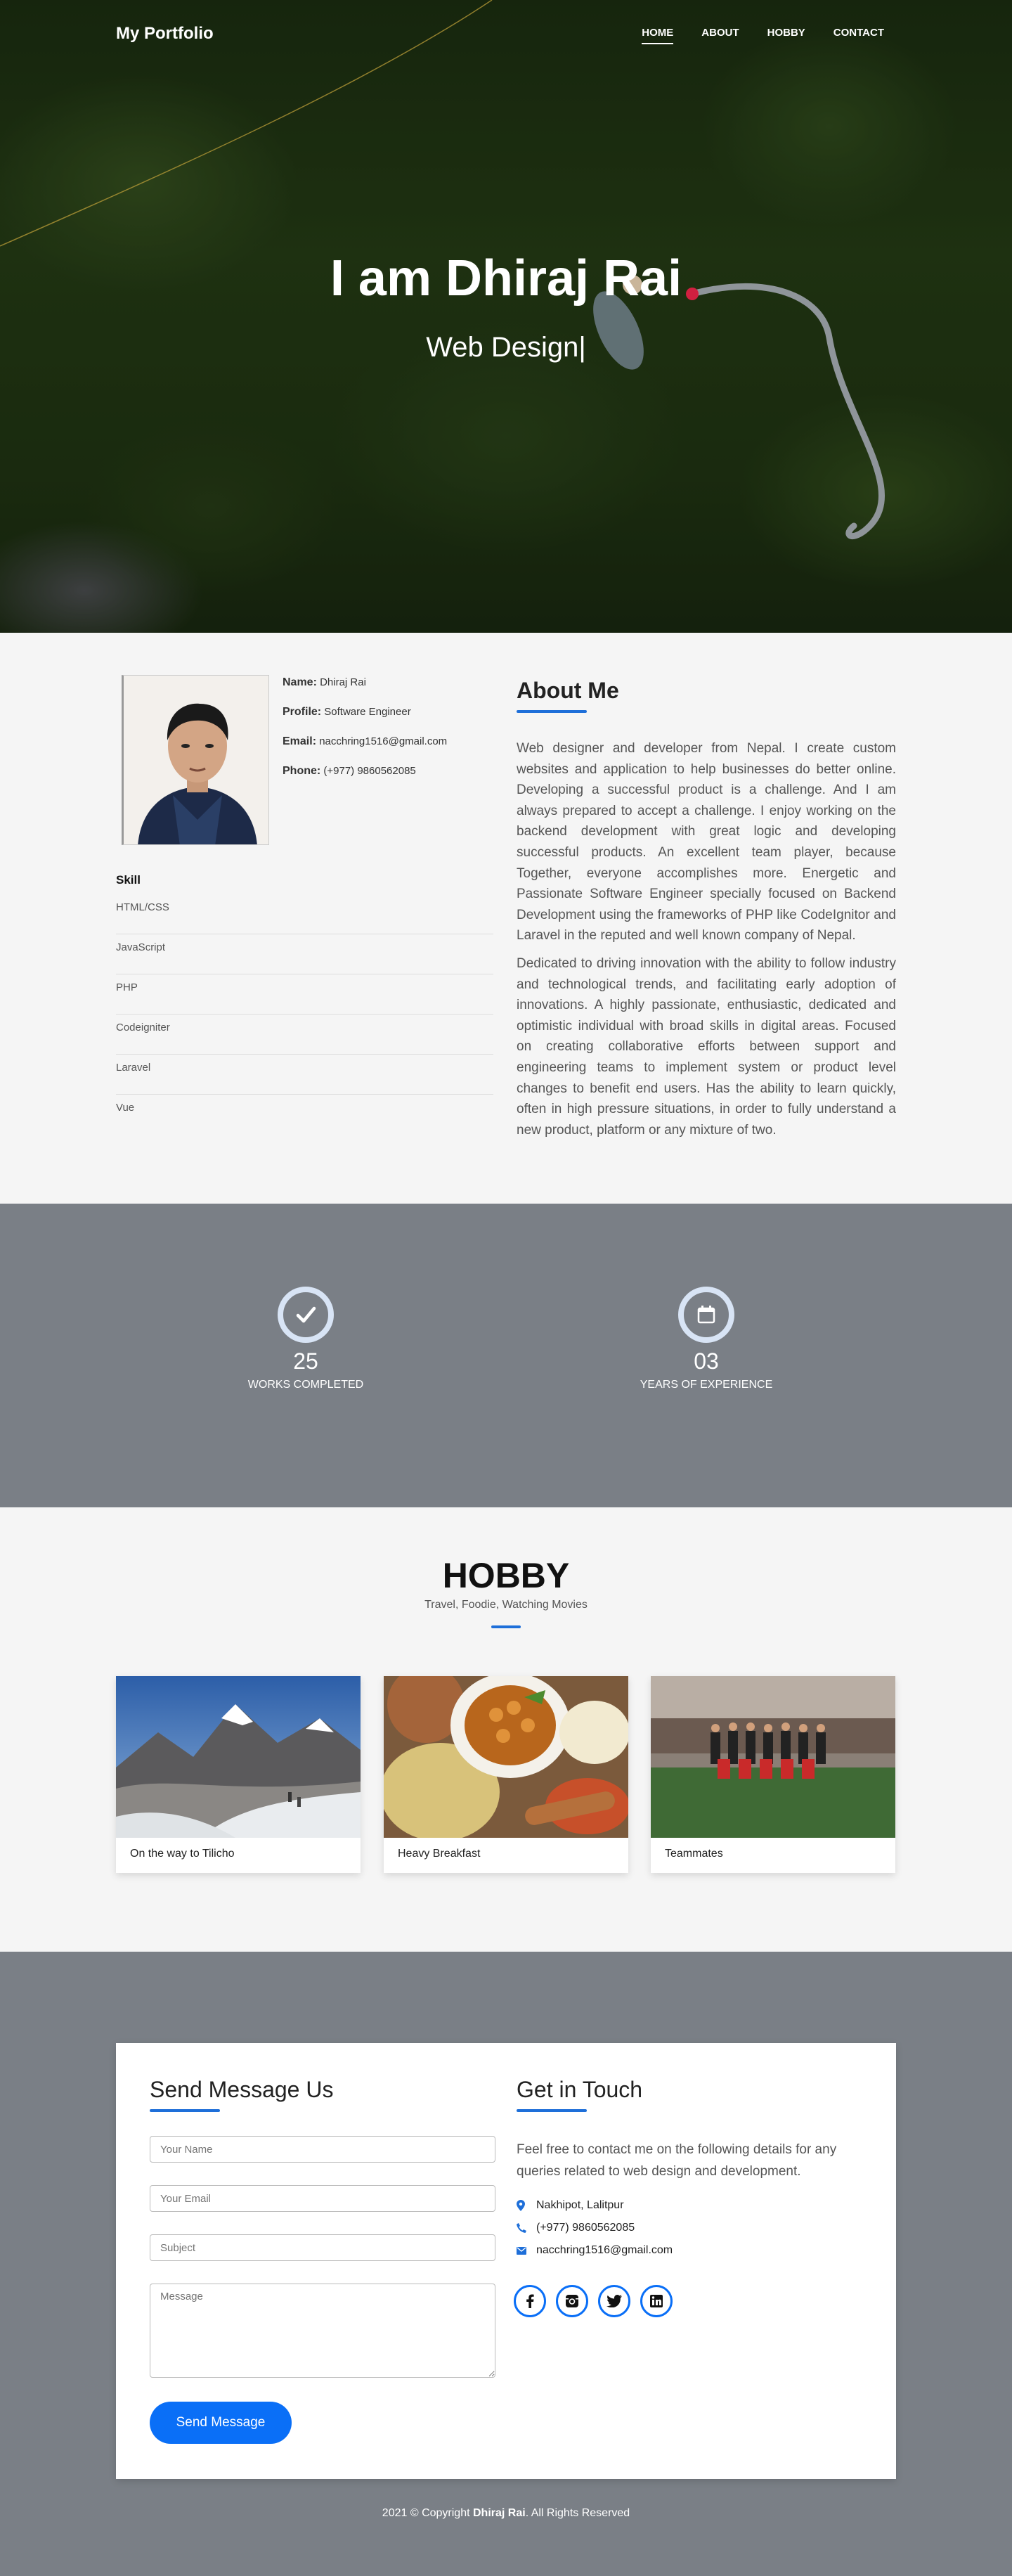  I want to click on info-value: Software Engineer, so click(367, 712).